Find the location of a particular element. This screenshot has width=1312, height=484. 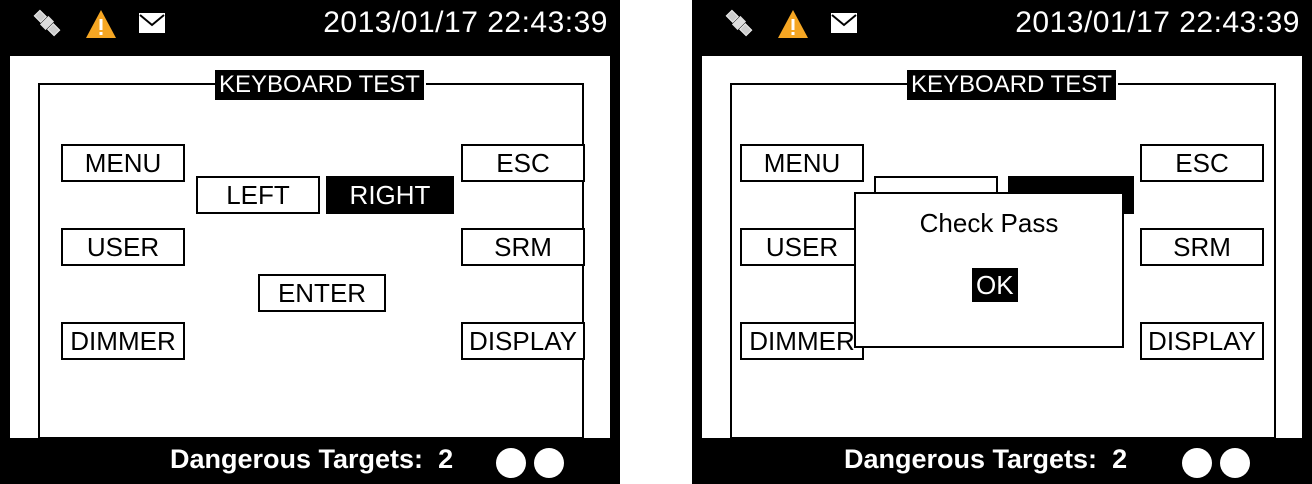

key-right: RIGHT is located at coordinates (390, 195).